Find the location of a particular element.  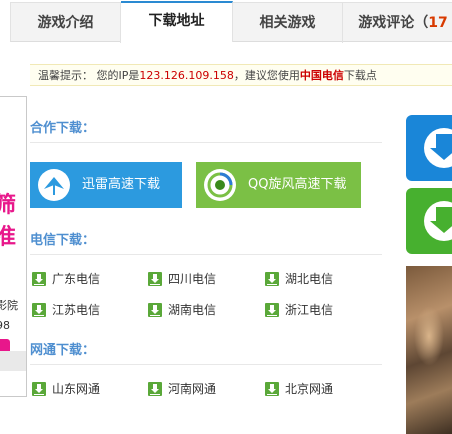

ip-notice: 温馨提示： 您的IP是123.126.109.158，建议您使用中国电信下载点 is located at coordinates (241, 75).